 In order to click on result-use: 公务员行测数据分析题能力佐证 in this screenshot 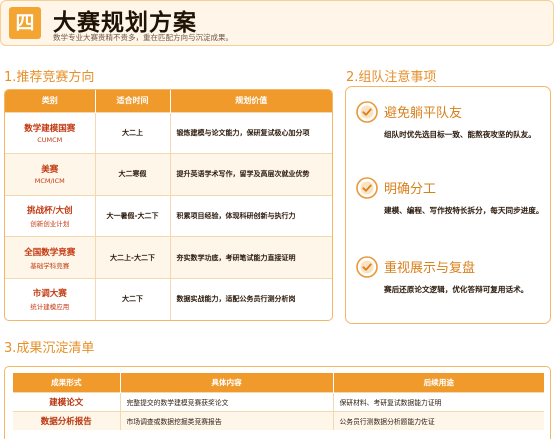, I will do `click(438, 420)`.